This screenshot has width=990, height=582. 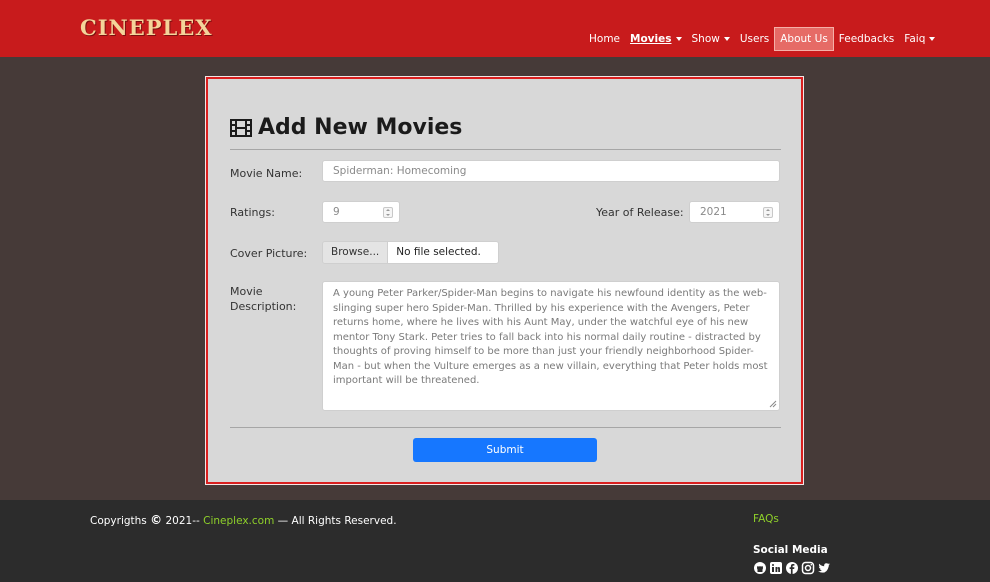 What do you see at coordinates (760, 568) in the screenshot?
I see `github-icon` at bounding box center [760, 568].